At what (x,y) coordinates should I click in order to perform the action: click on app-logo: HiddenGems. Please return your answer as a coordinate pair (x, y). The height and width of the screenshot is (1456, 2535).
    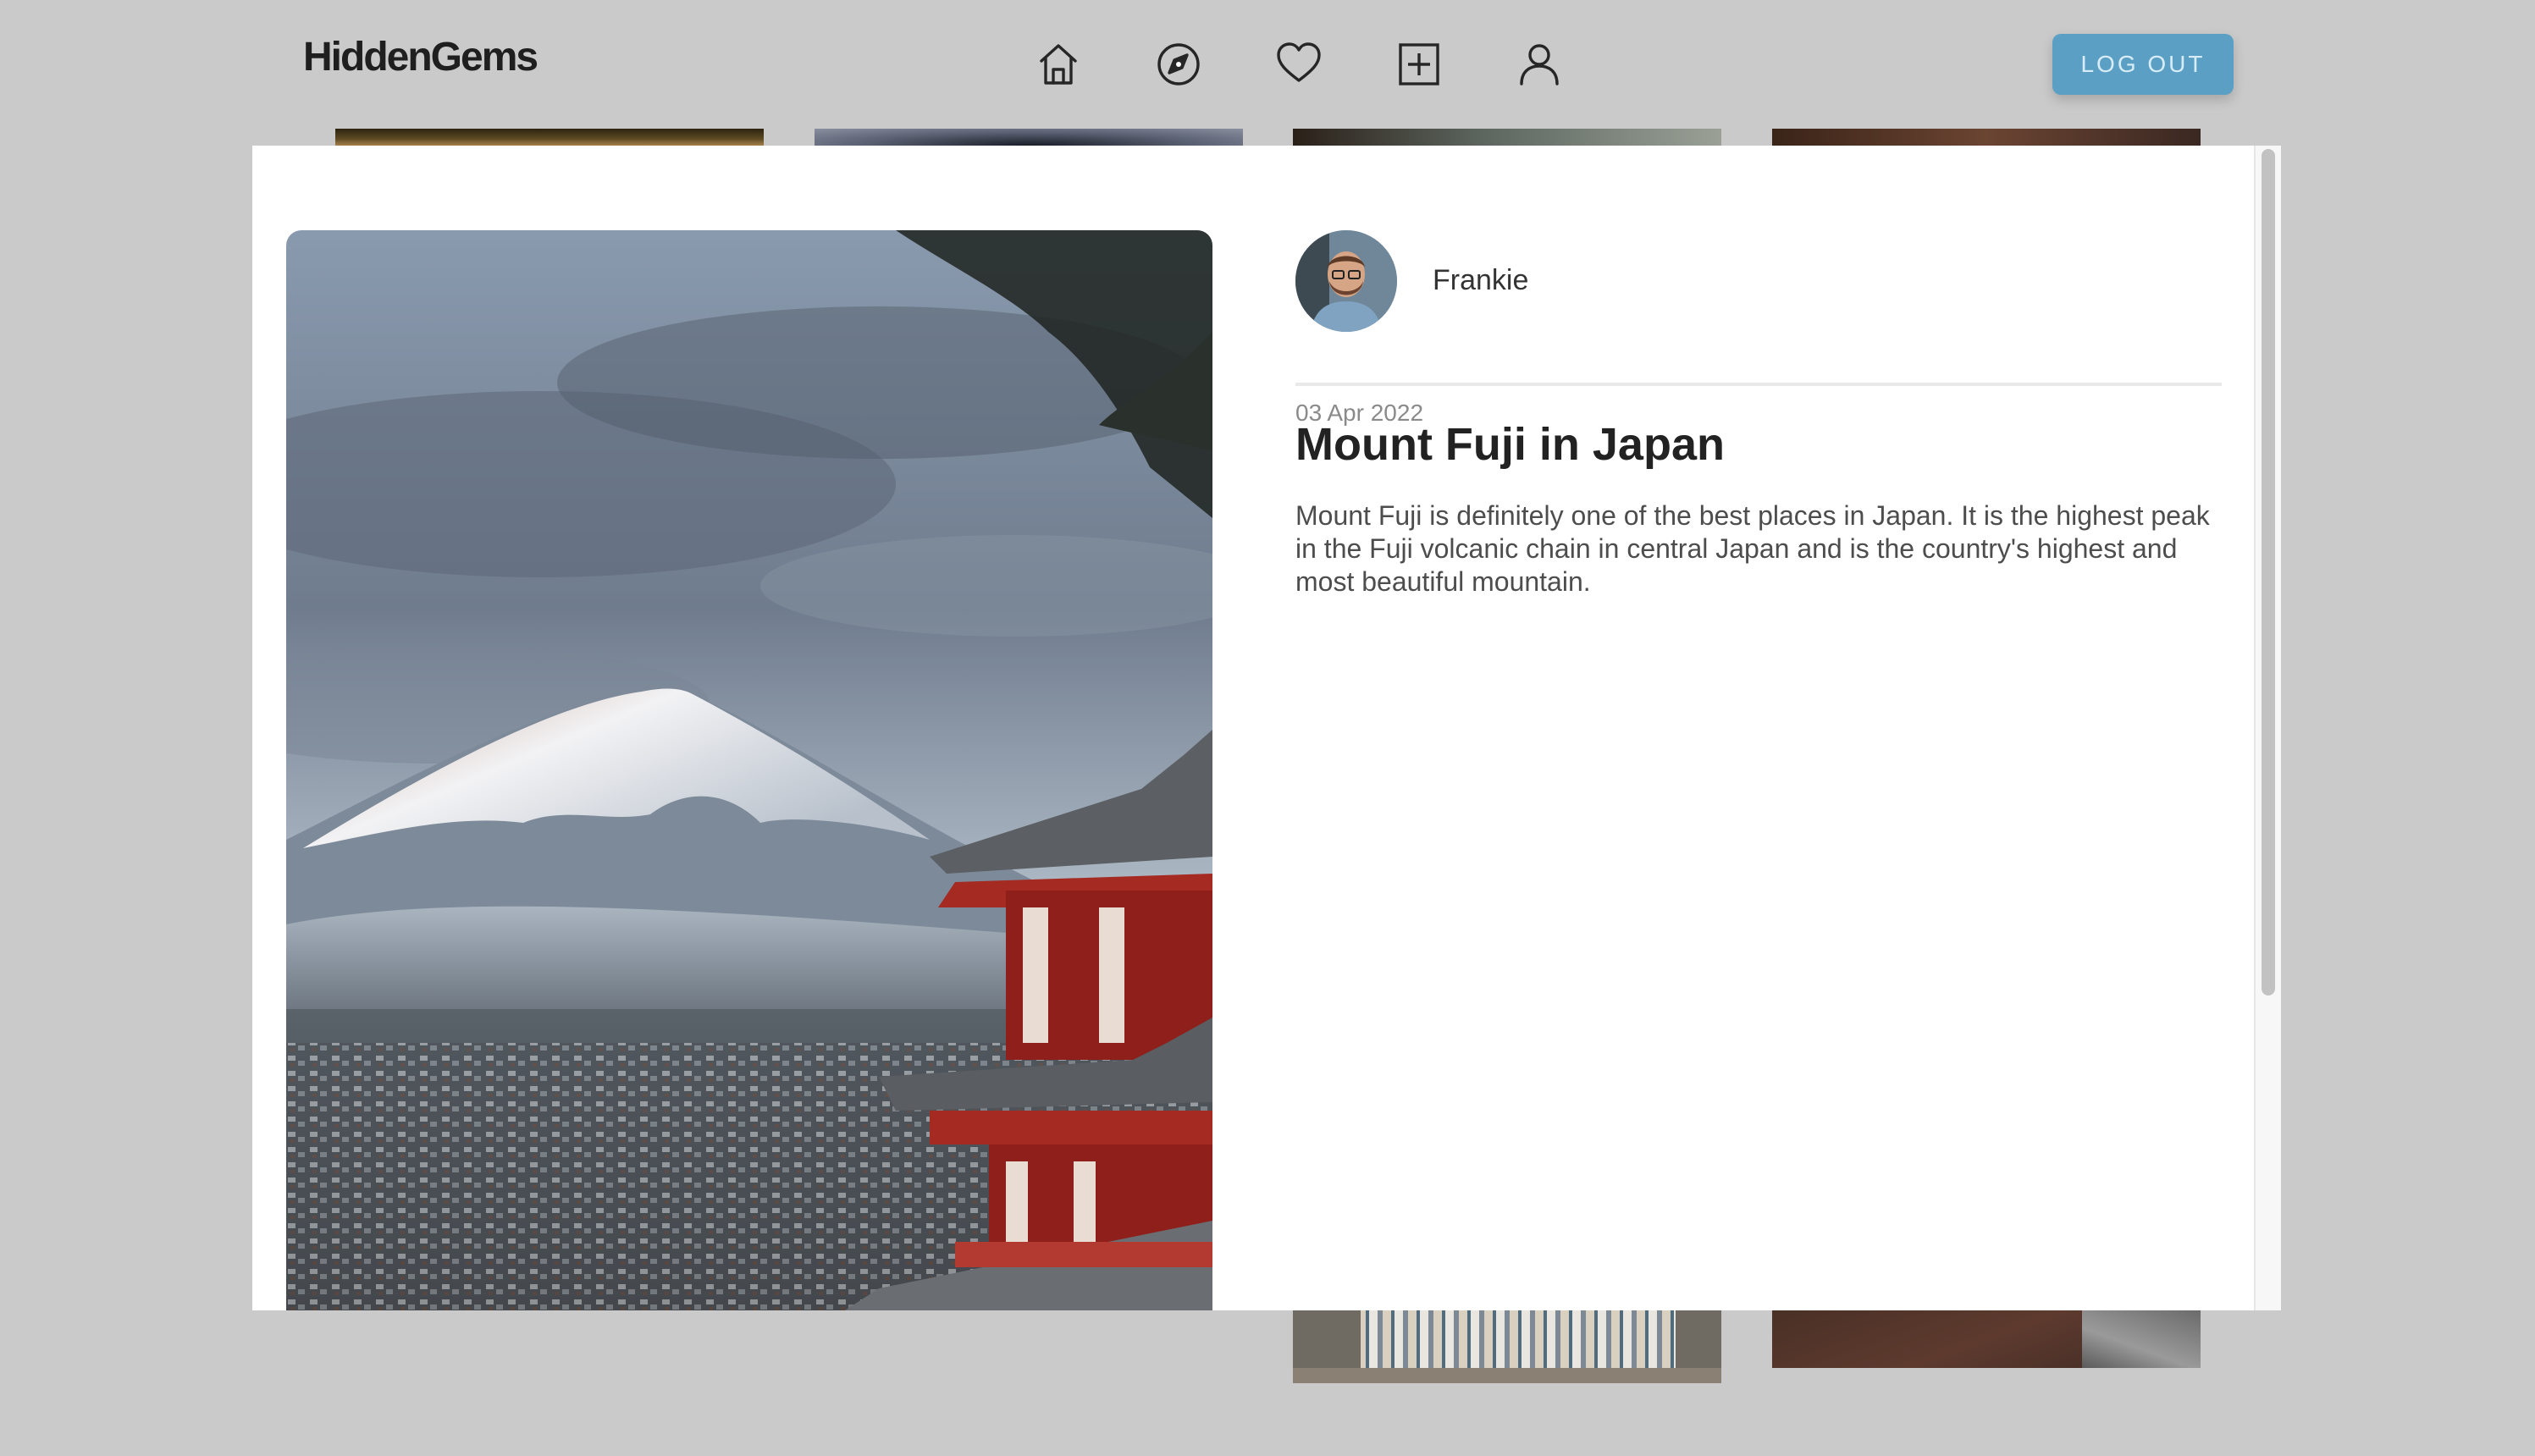
    Looking at the image, I should click on (420, 57).